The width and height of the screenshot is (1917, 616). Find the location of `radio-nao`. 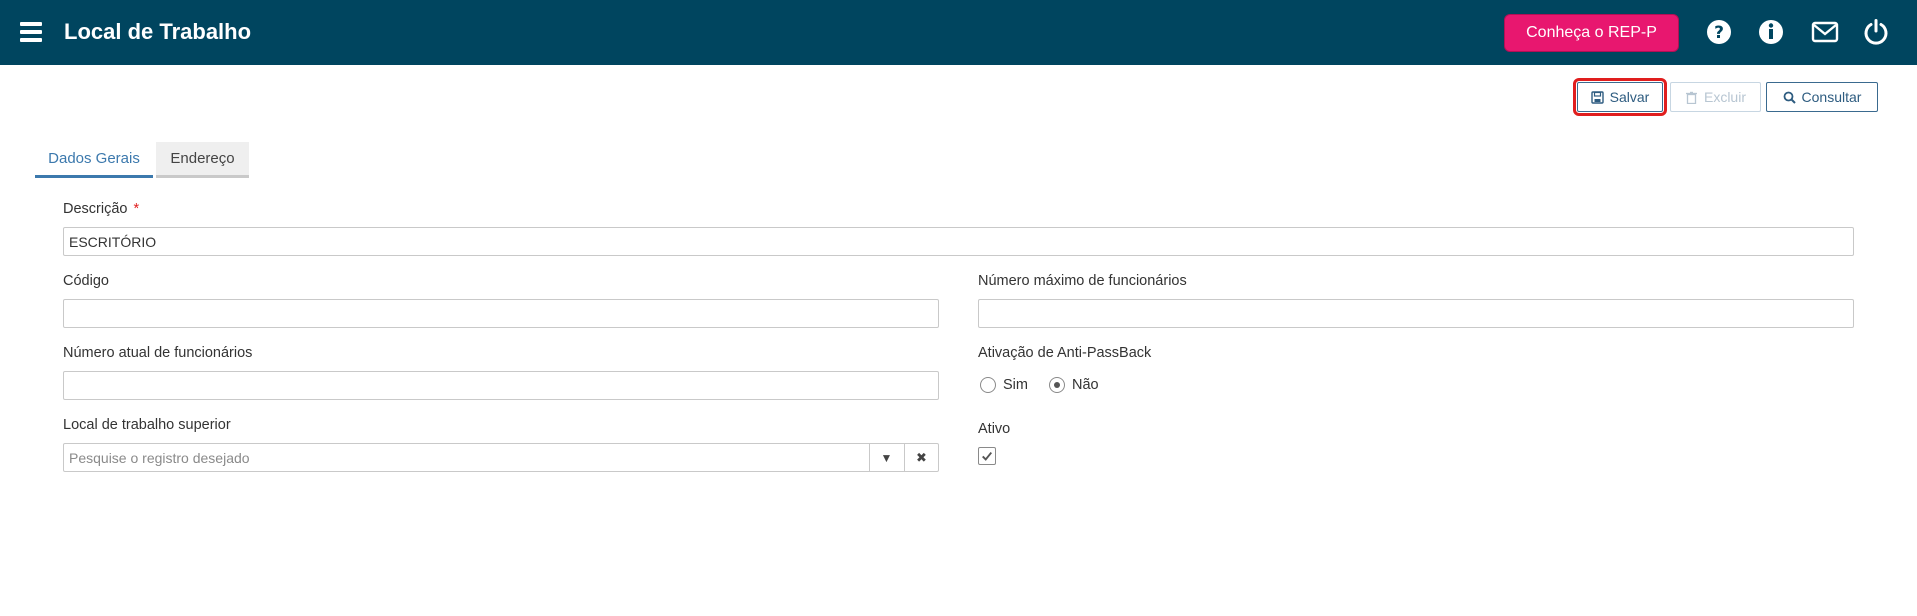

radio-nao is located at coordinates (1057, 385).